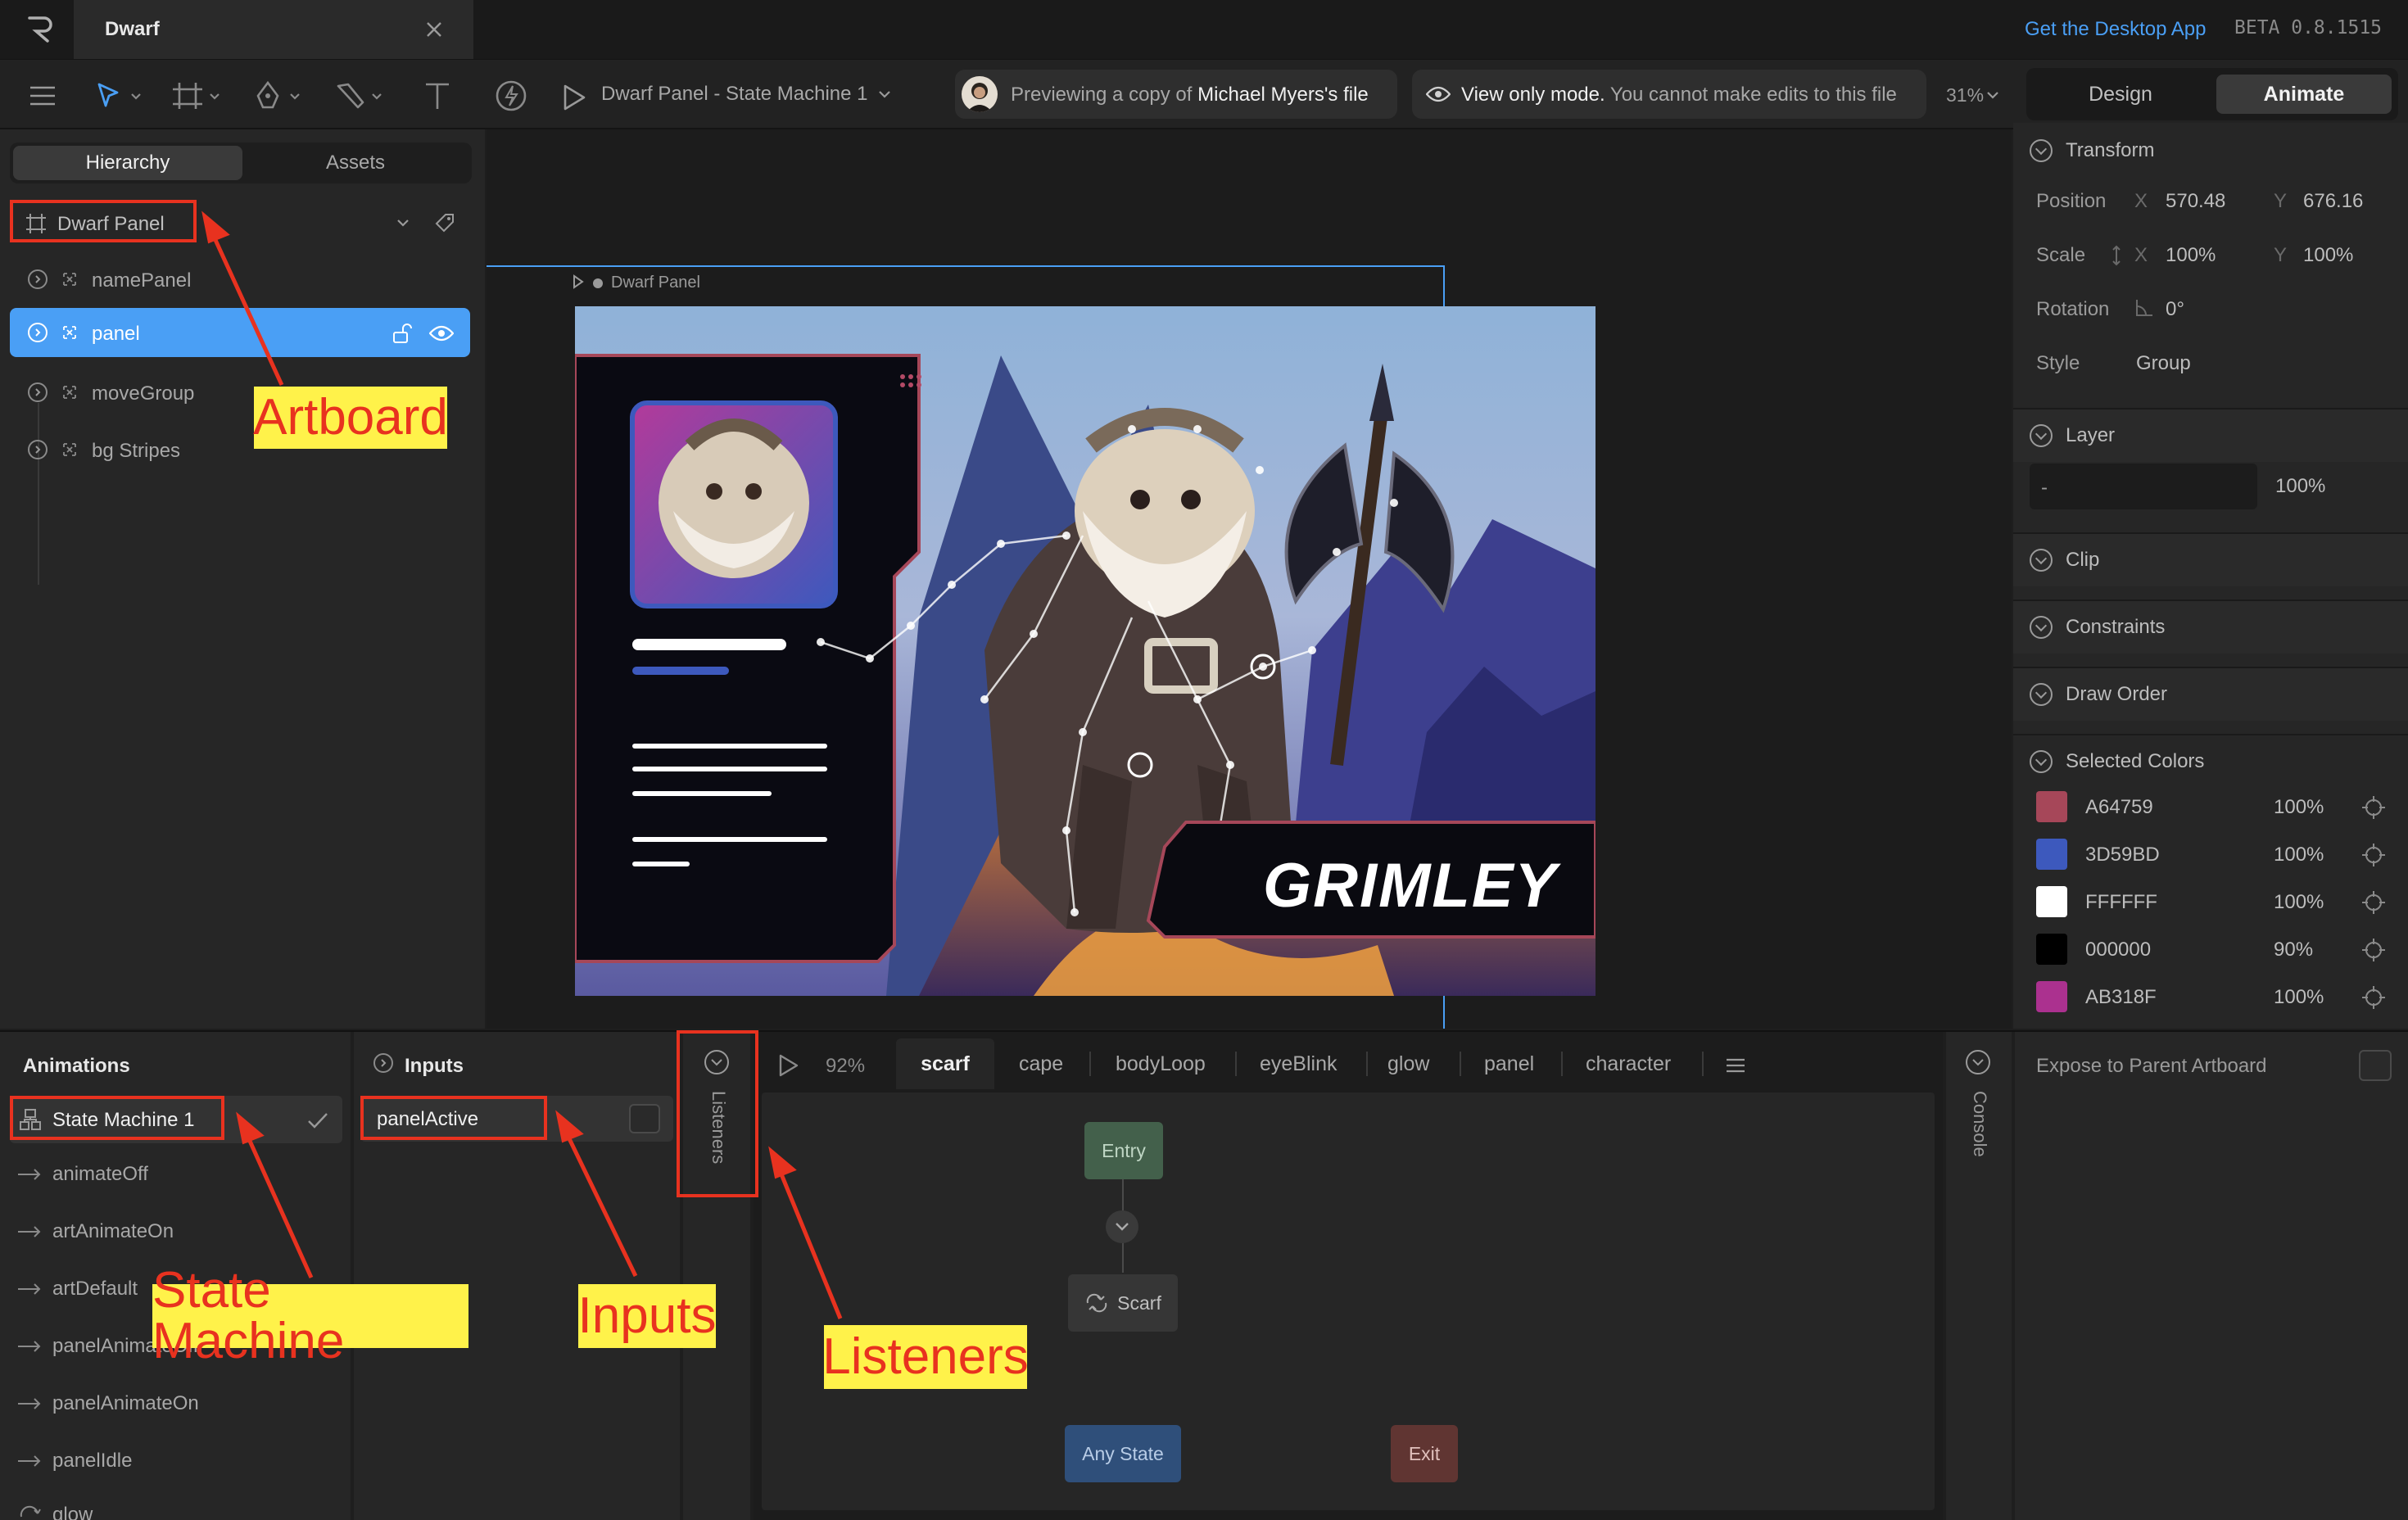  What do you see at coordinates (39, 29) in the screenshot?
I see `rive-logo-icon` at bounding box center [39, 29].